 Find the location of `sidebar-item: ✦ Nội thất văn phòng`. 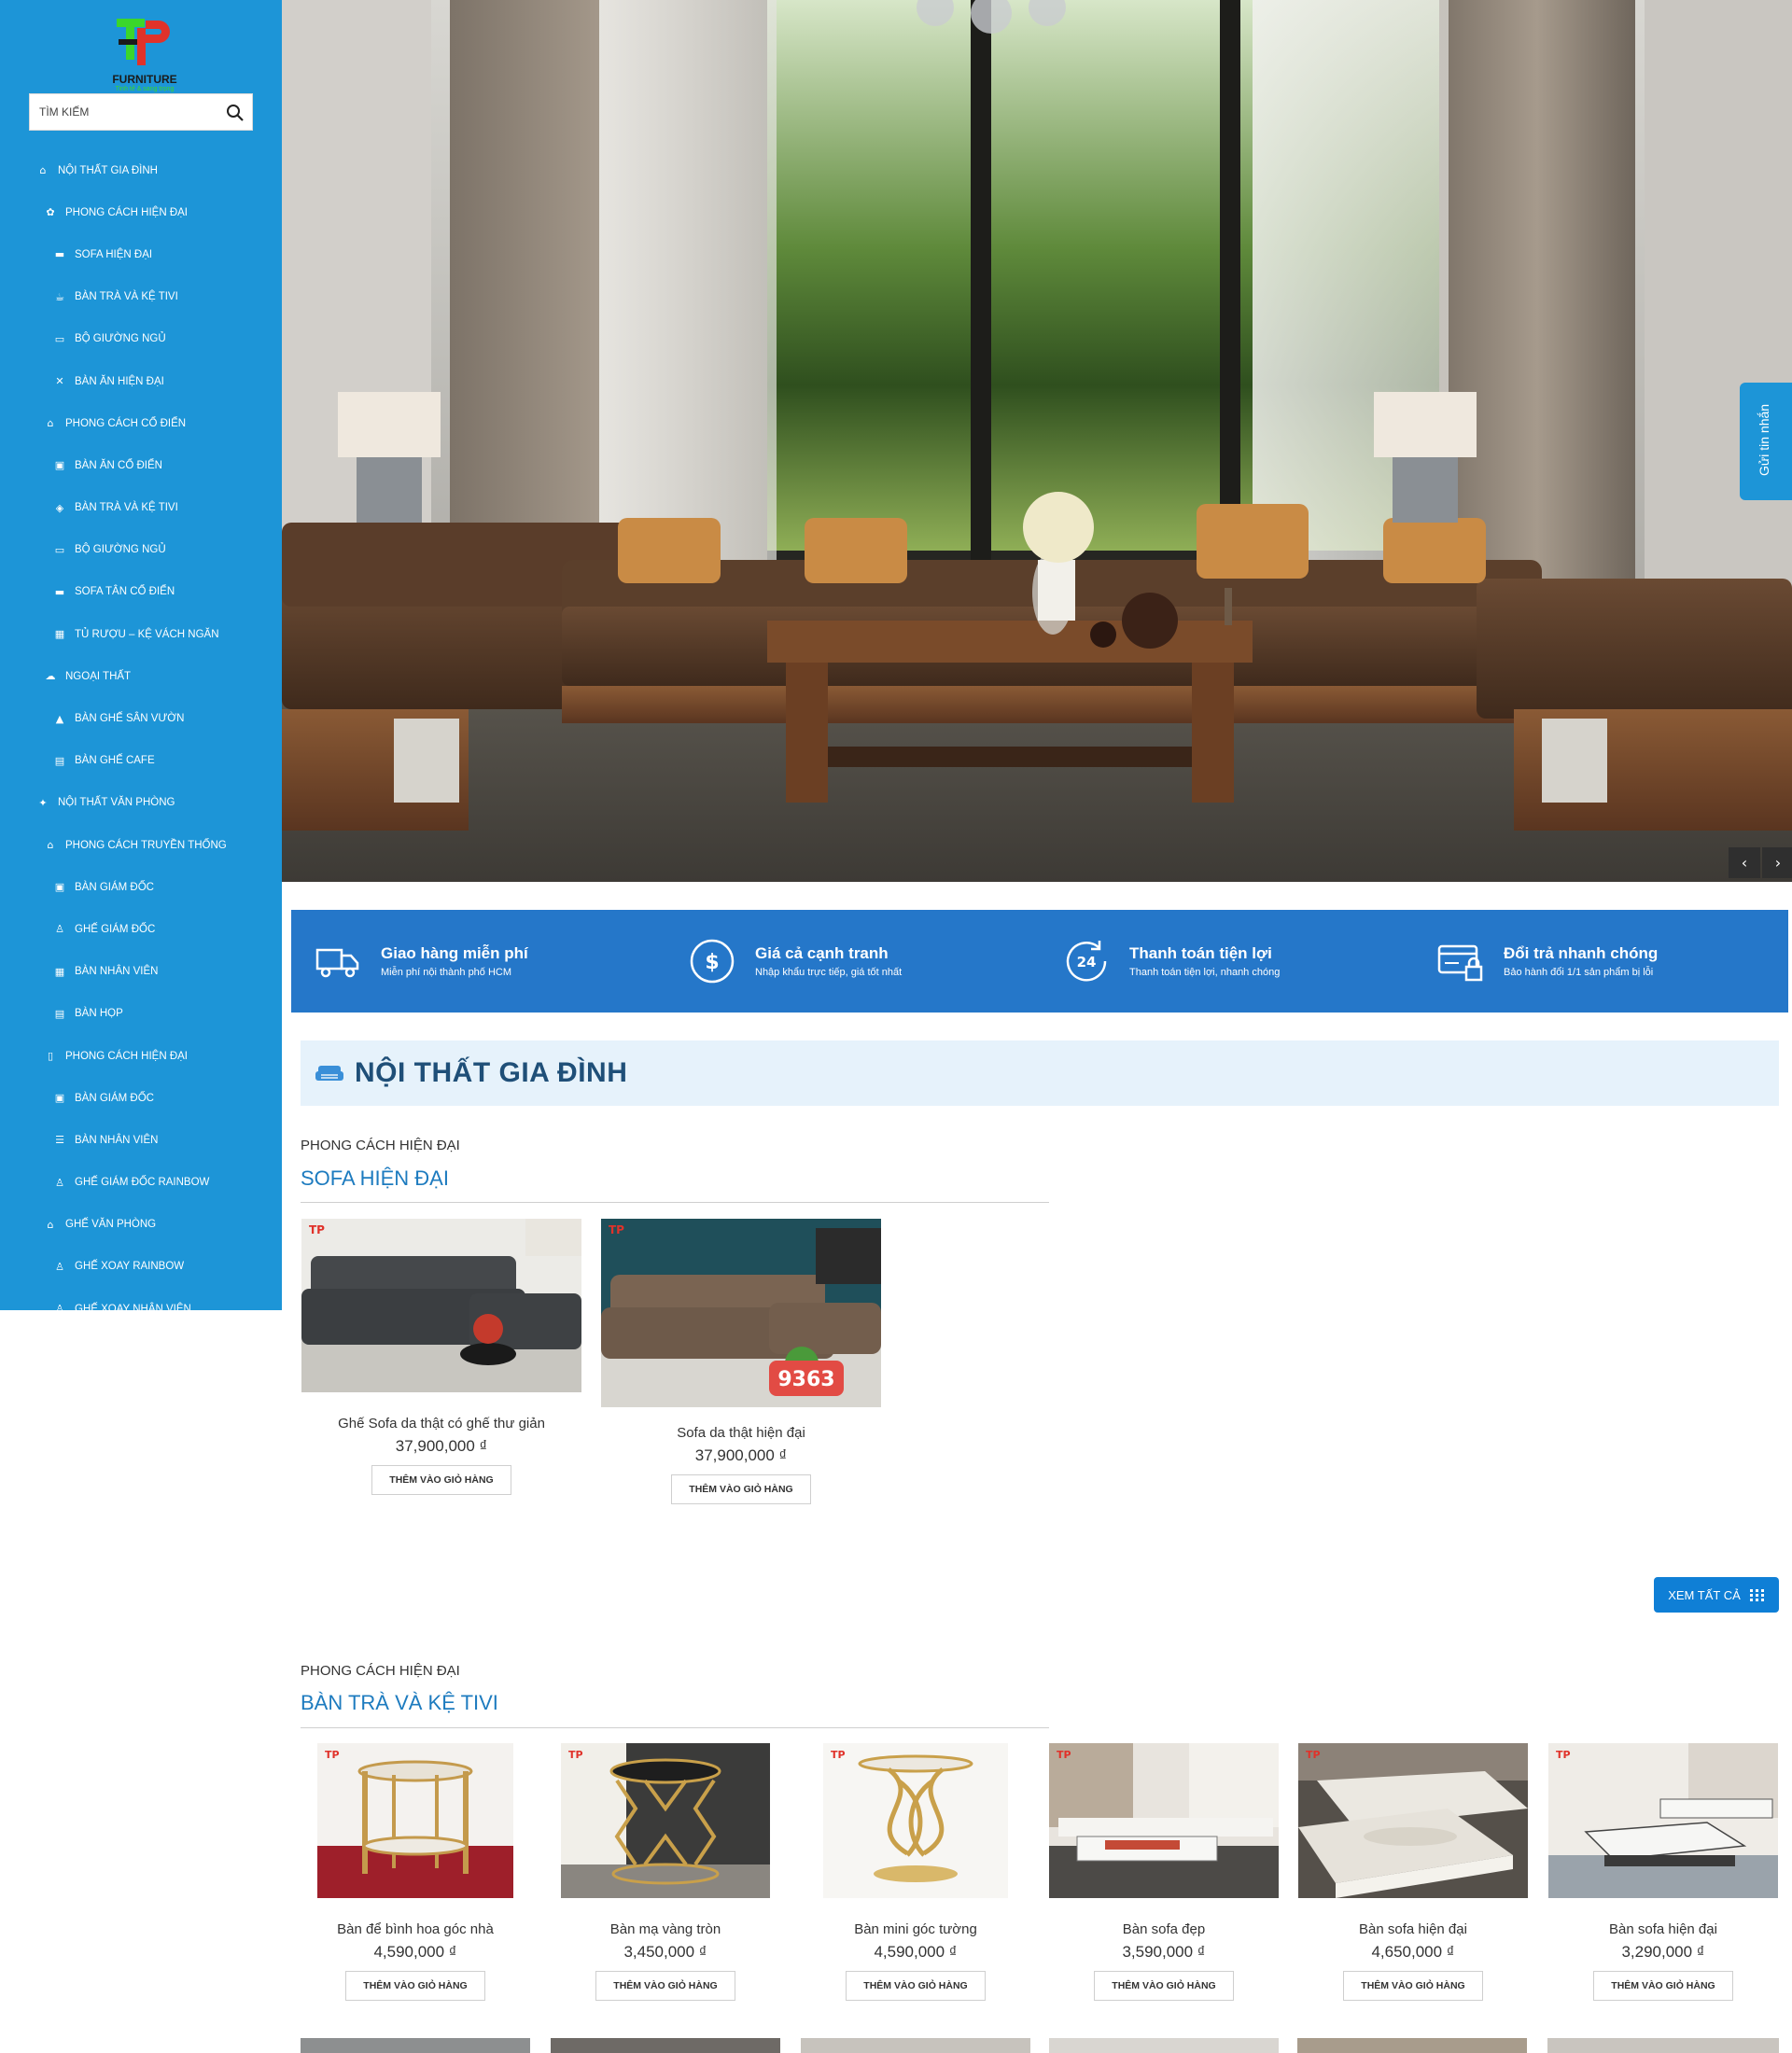

sidebar-item: ✦ Nội thất văn phòng is located at coordinates (141, 803).